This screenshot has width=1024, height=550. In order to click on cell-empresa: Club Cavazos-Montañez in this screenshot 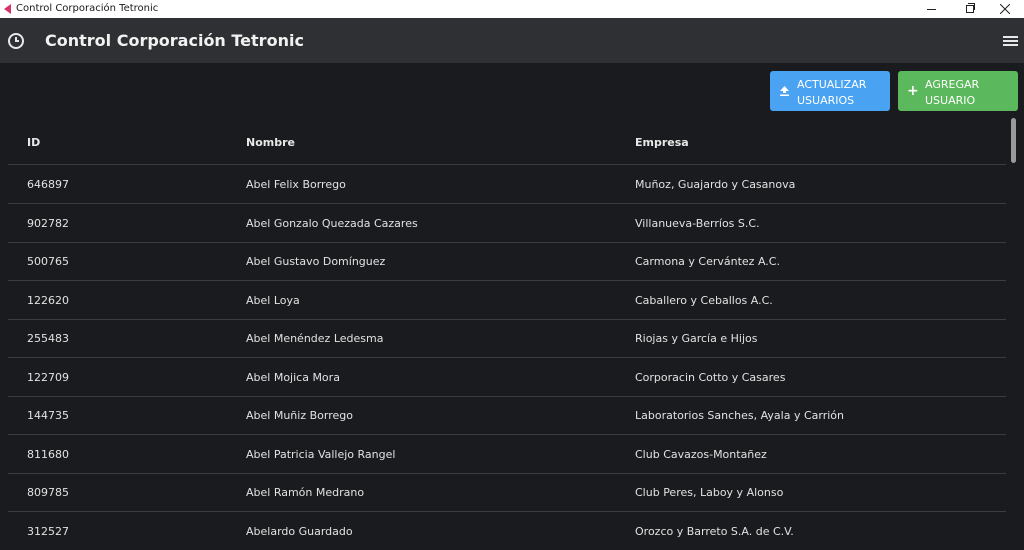, I will do `click(701, 454)`.